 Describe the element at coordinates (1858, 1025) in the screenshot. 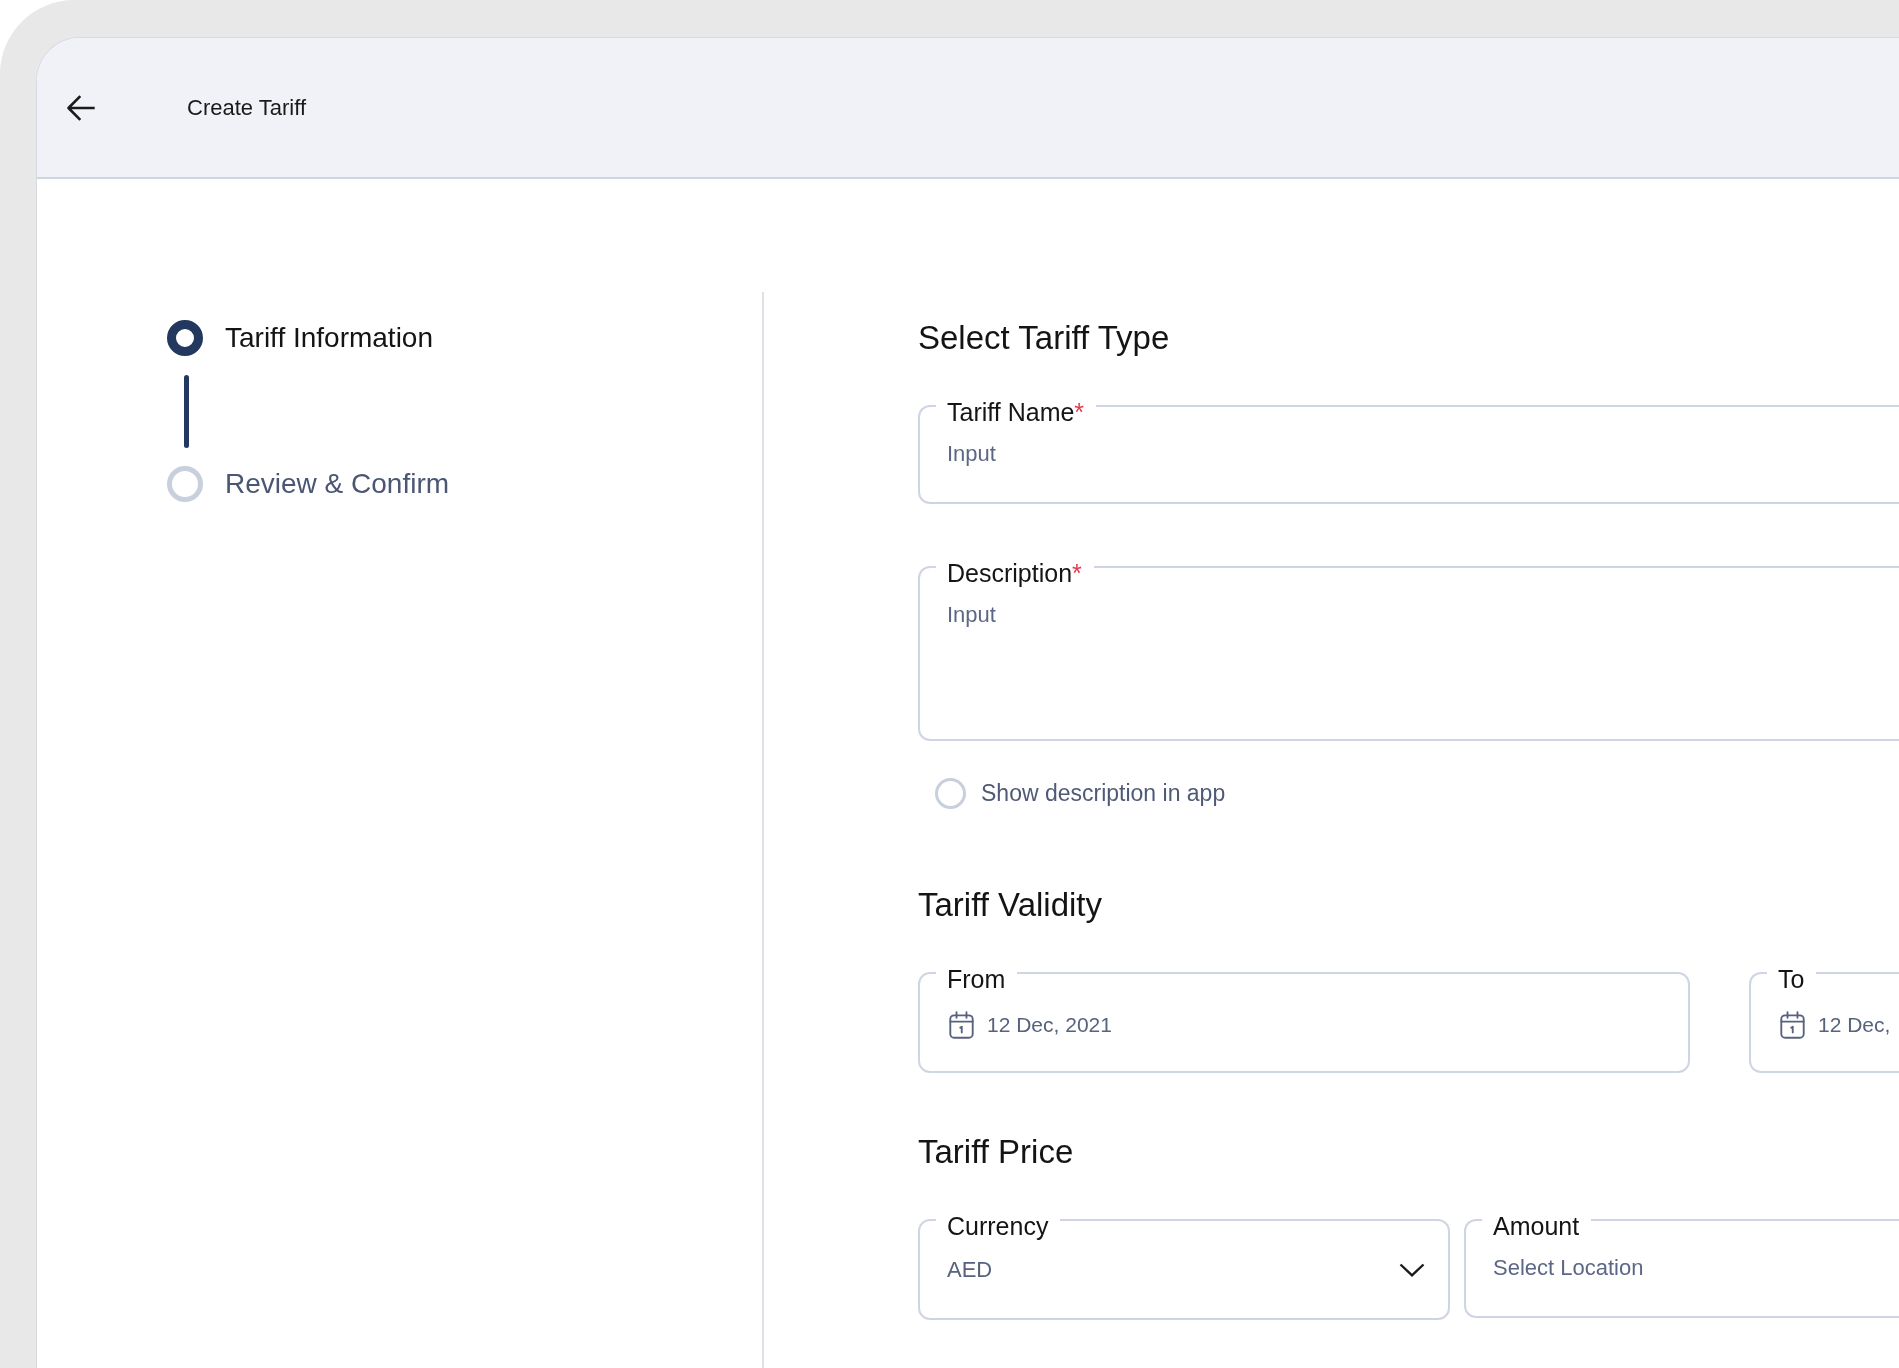

I see `date-input: 12 Dec,` at that location.